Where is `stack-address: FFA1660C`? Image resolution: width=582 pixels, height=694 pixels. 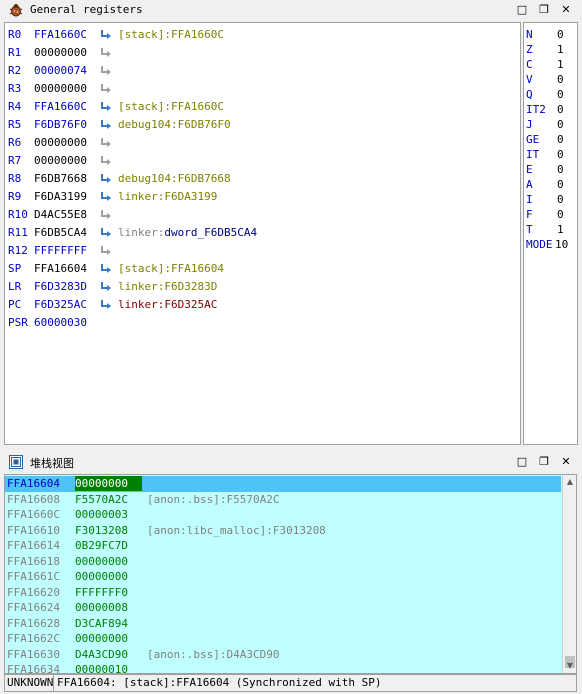 stack-address: FFA1660C is located at coordinates (33, 514).